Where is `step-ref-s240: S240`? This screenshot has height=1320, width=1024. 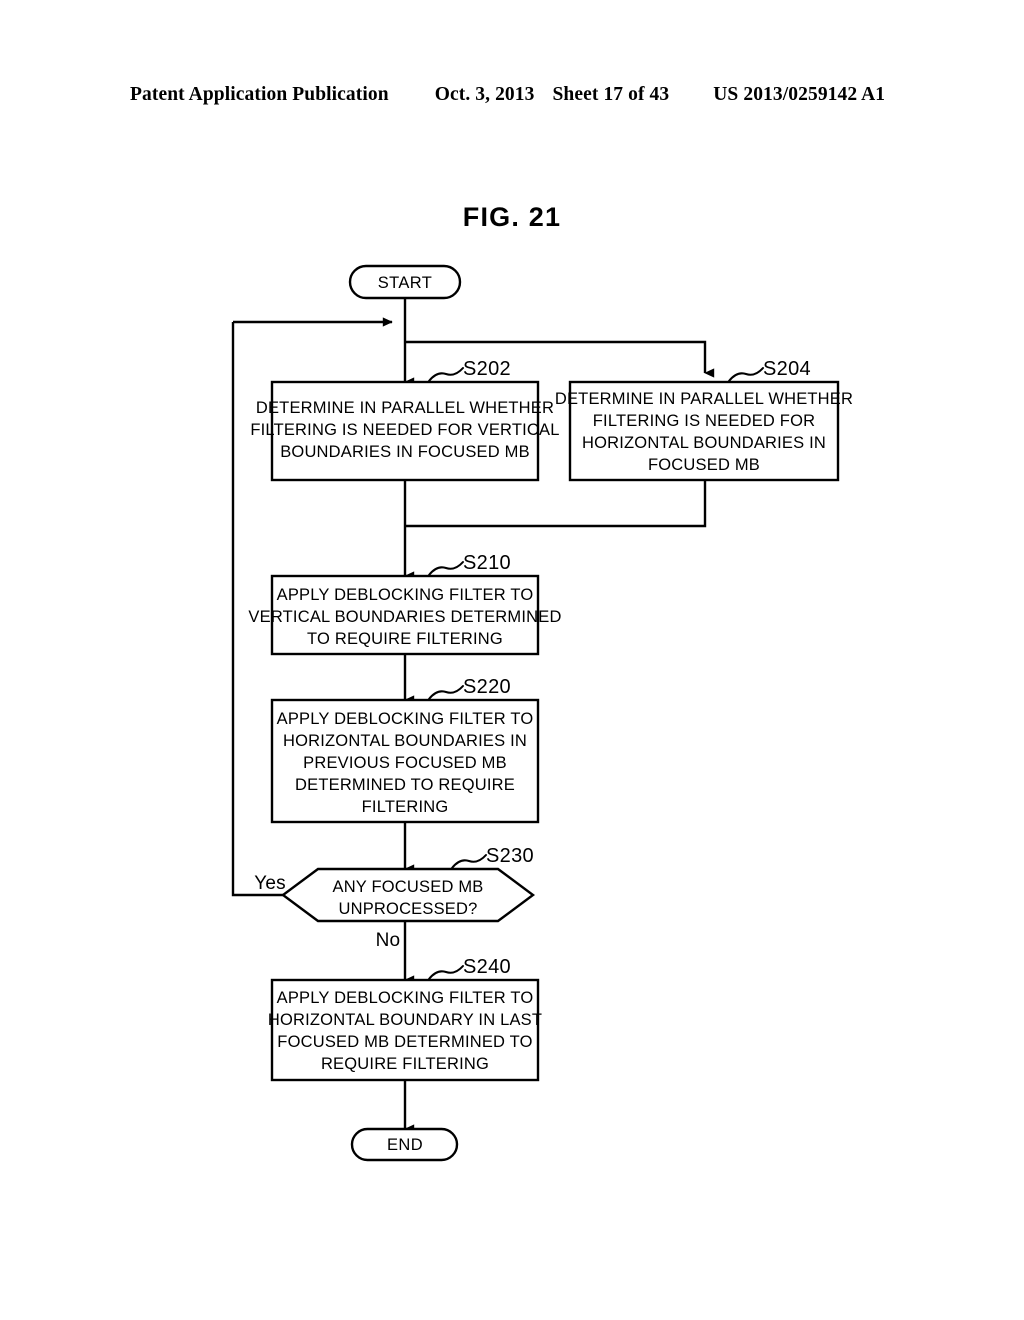 step-ref-s240: S240 is located at coordinates (487, 967).